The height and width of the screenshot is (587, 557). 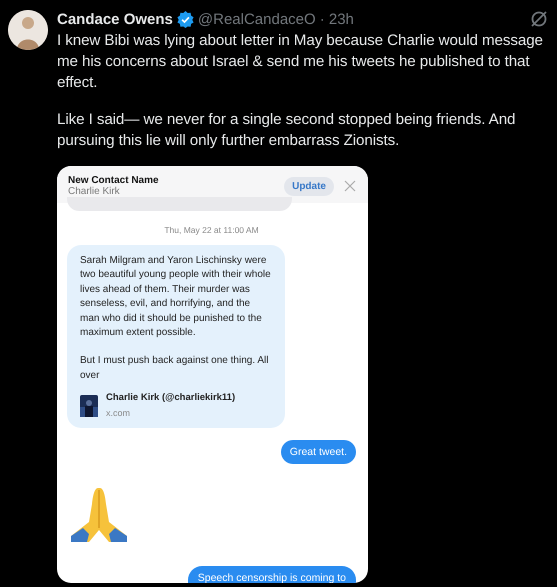 I want to click on message-bubble: Great tweet., so click(x=318, y=452).